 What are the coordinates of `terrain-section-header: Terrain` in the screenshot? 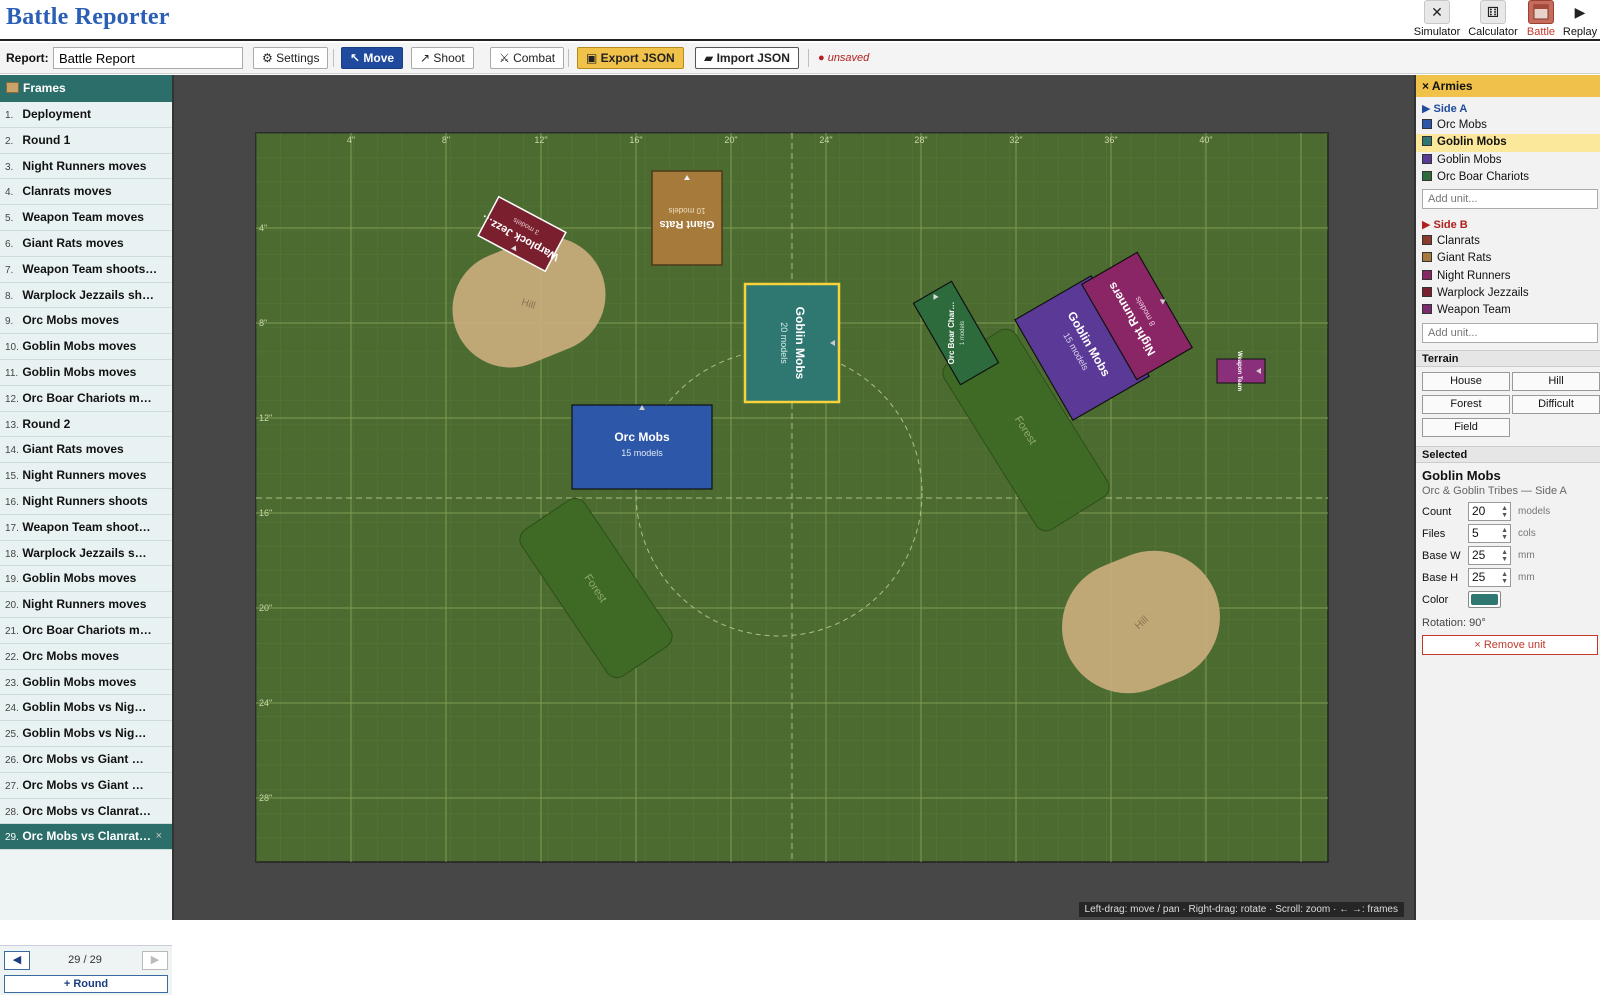 It's located at (1508, 358).